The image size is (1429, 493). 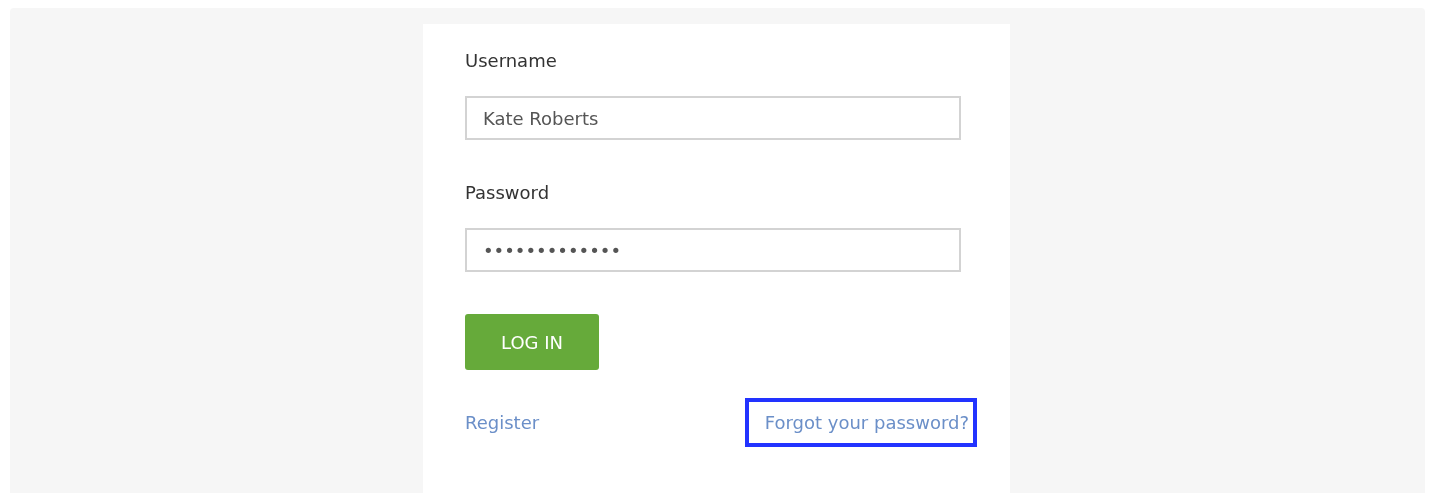 What do you see at coordinates (506, 422) in the screenshot?
I see `link: Register` at bounding box center [506, 422].